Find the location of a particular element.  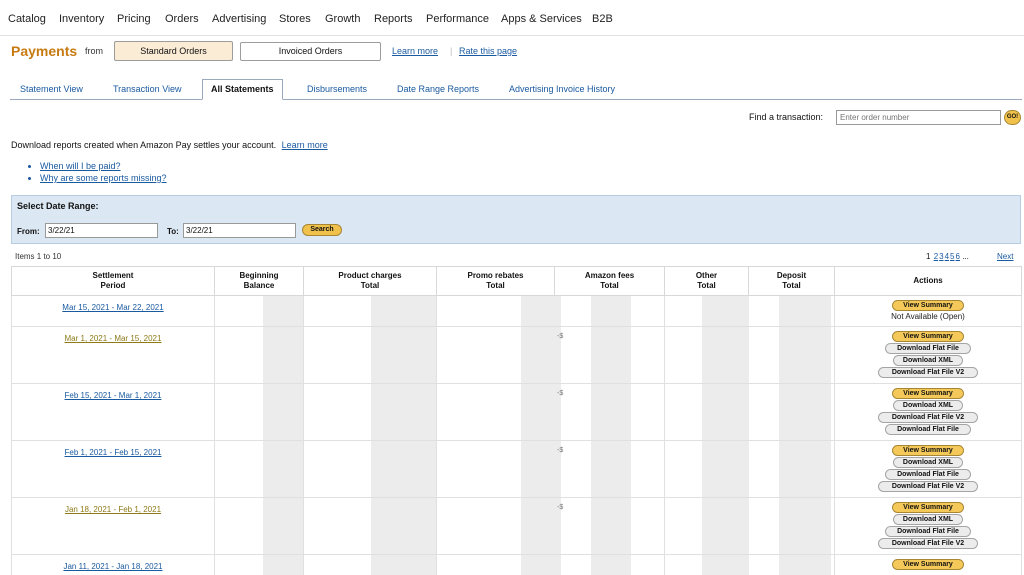

list-item: When will I be paid? is located at coordinates (103, 166).